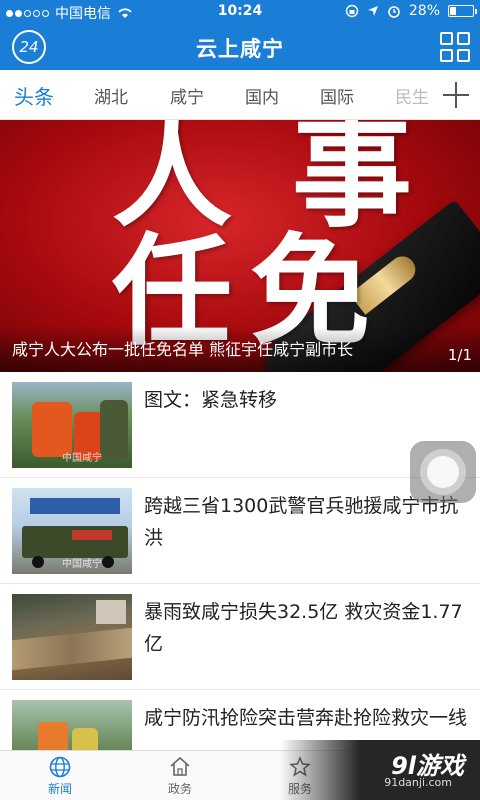 This screenshot has height=800, width=480. I want to click on news-title: 咸宁防汛抢险突击营奔赴抢险救灾一线, so click(306, 718).